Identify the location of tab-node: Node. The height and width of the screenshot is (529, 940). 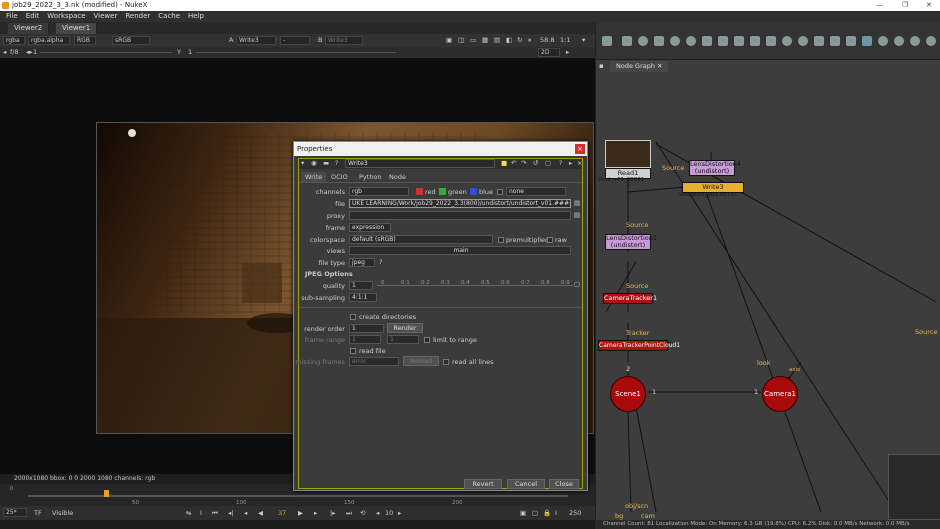
(397, 177).